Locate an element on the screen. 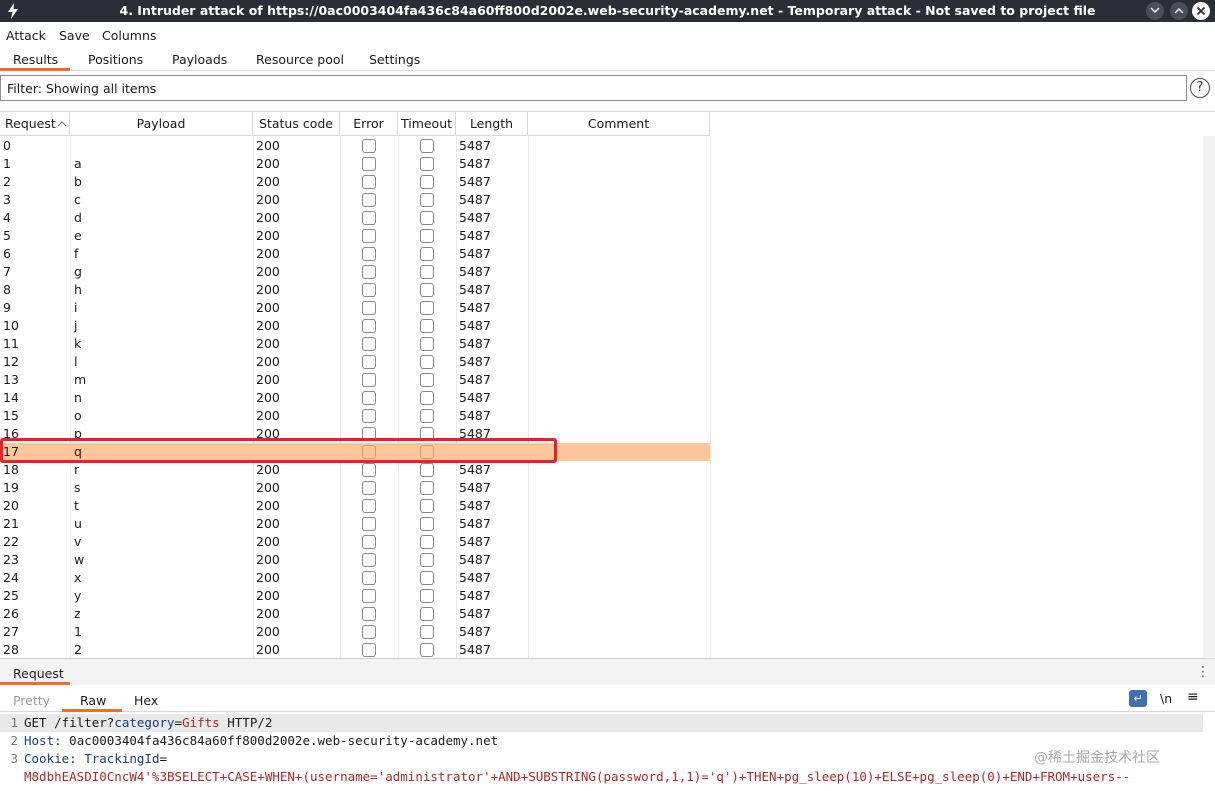 Image resolution: width=1215 pixels, height=791 pixels. table-row: 19 s 200 5487 is located at coordinates (355, 488).